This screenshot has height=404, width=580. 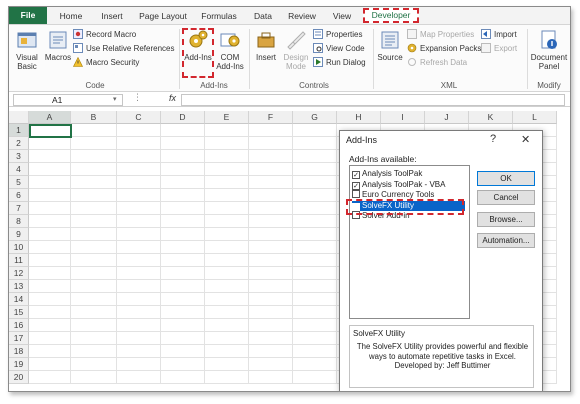 I want to click on row-header-19: 19, so click(x=19, y=364).